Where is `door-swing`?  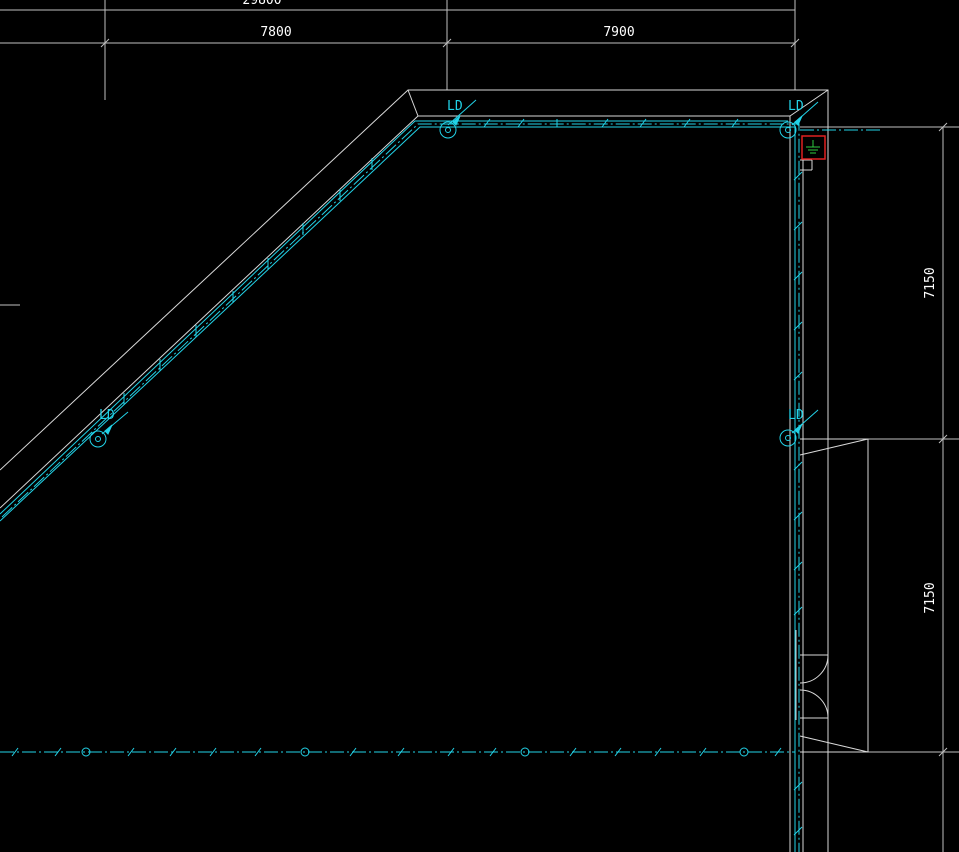
door-swing is located at coordinates (814, 686).